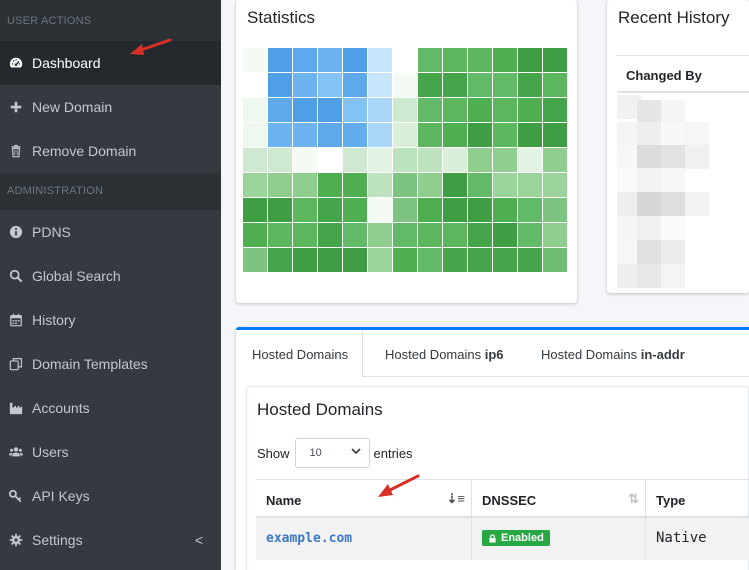 The height and width of the screenshot is (570, 749). Describe the element at coordinates (110, 276) in the screenshot. I see `sidebar-item-global-search: Global Search` at that location.